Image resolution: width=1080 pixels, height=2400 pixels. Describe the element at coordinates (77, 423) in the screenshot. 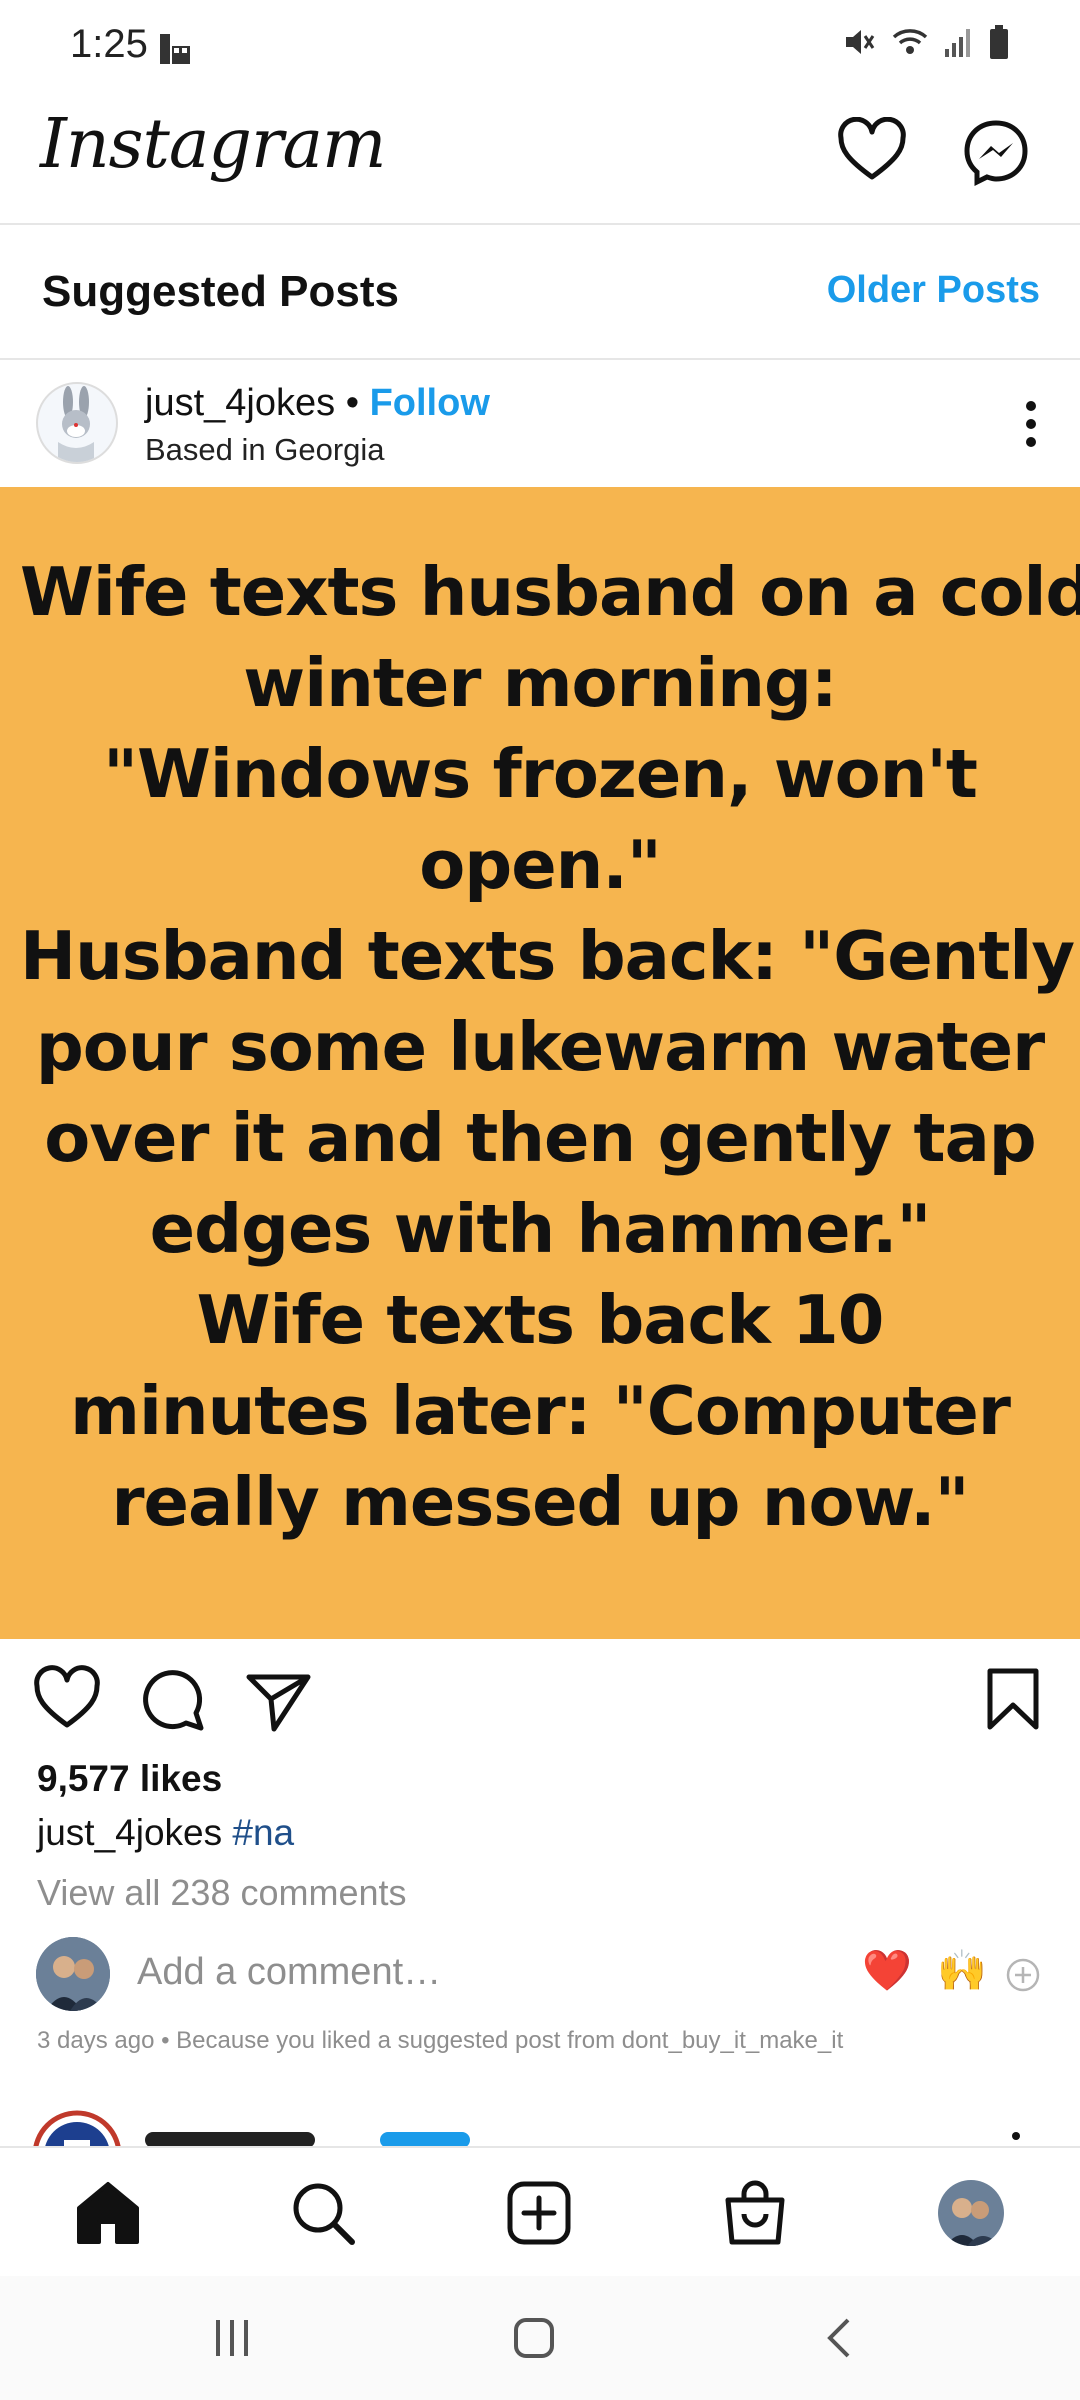

I see `user-avatar` at that location.